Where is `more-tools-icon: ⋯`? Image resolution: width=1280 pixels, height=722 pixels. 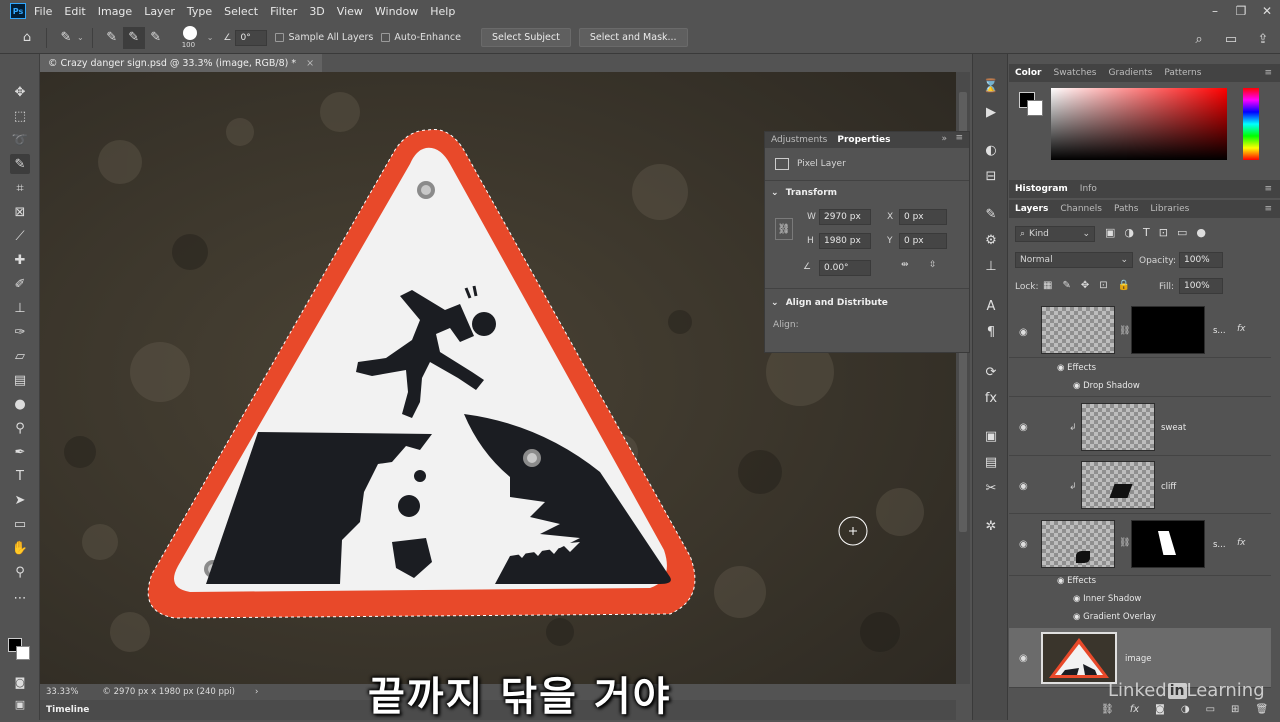
more-tools-icon: ⋯ is located at coordinates (20, 598).